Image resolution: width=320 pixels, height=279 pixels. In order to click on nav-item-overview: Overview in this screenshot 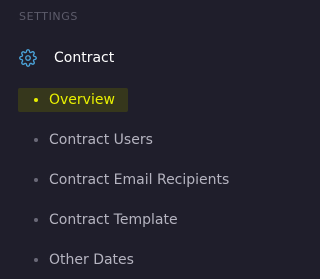, I will do `click(129, 100)`.